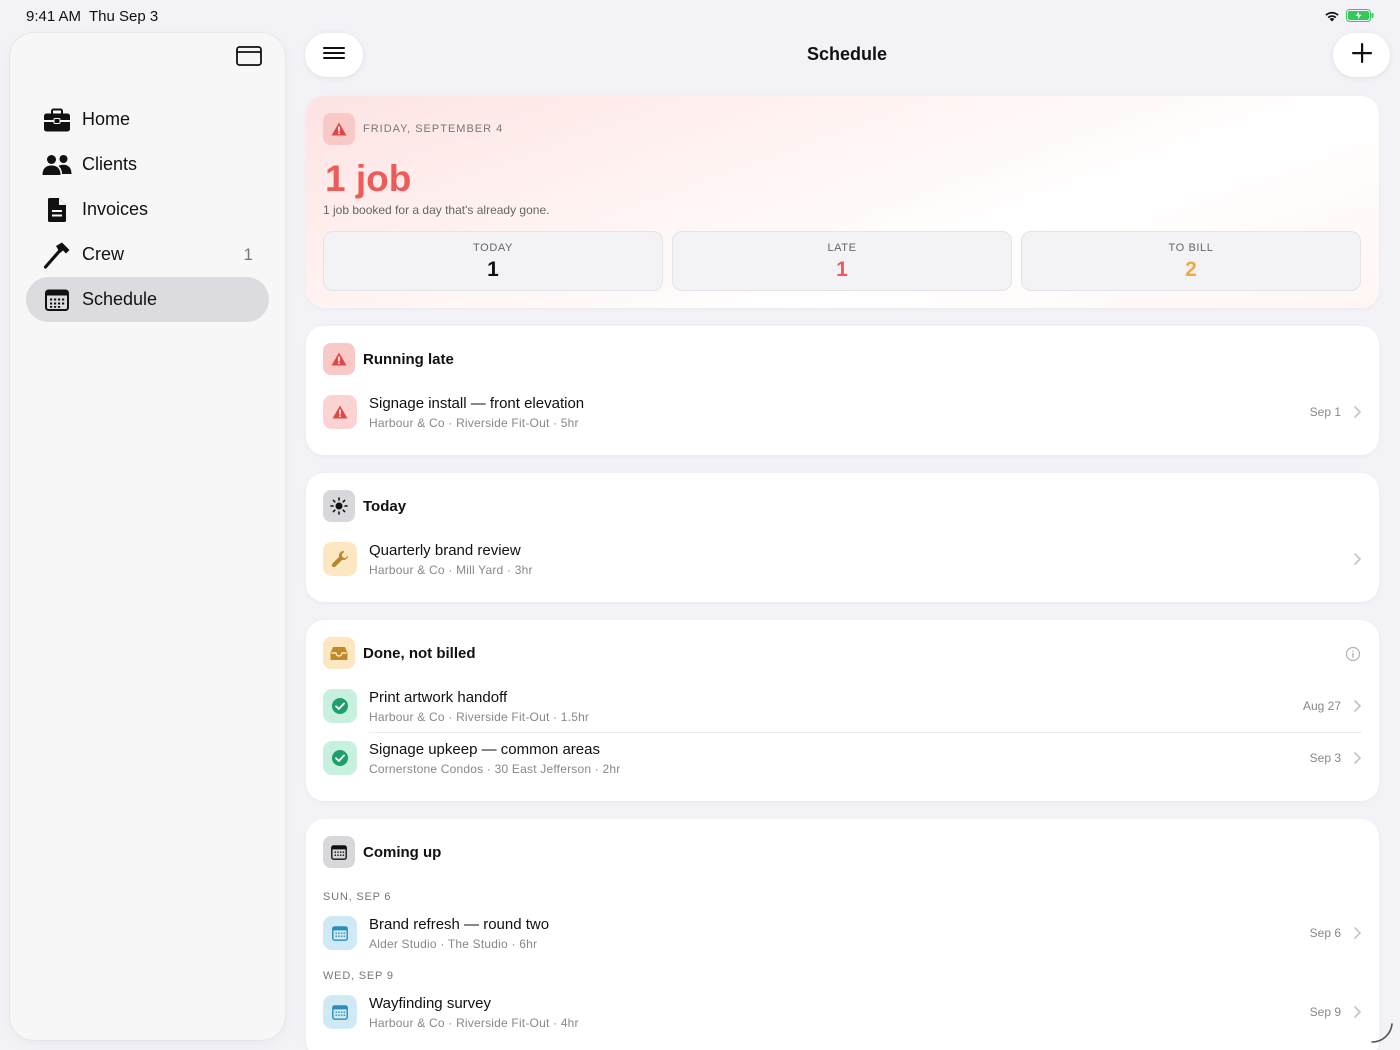  I want to click on job-meta: Harbour & Co · Riverside Fit-Out · 5hr, so click(474, 423).